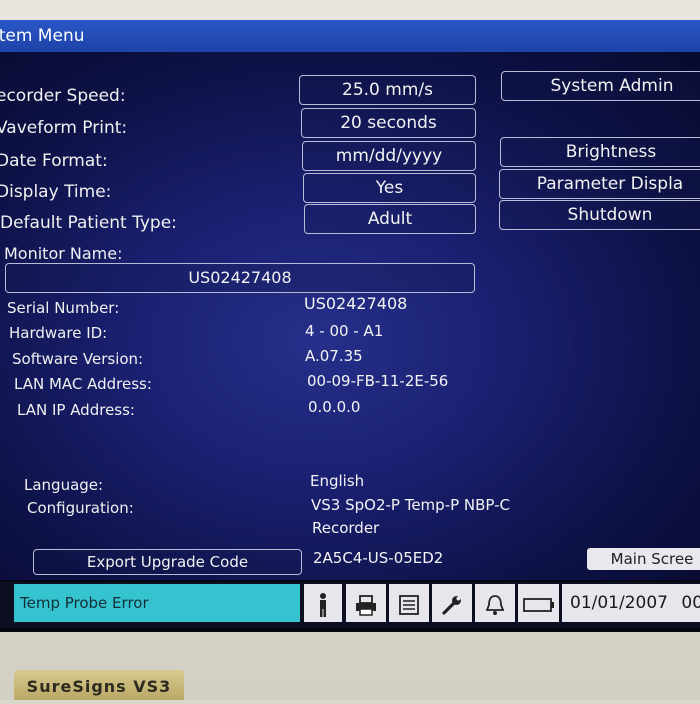 Image resolution: width=700 pixels, height=704 pixels. What do you see at coordinates (619, 603) in the screenshot?
I see `date-value: 01/01/2007` at bounding box center [619, 603].